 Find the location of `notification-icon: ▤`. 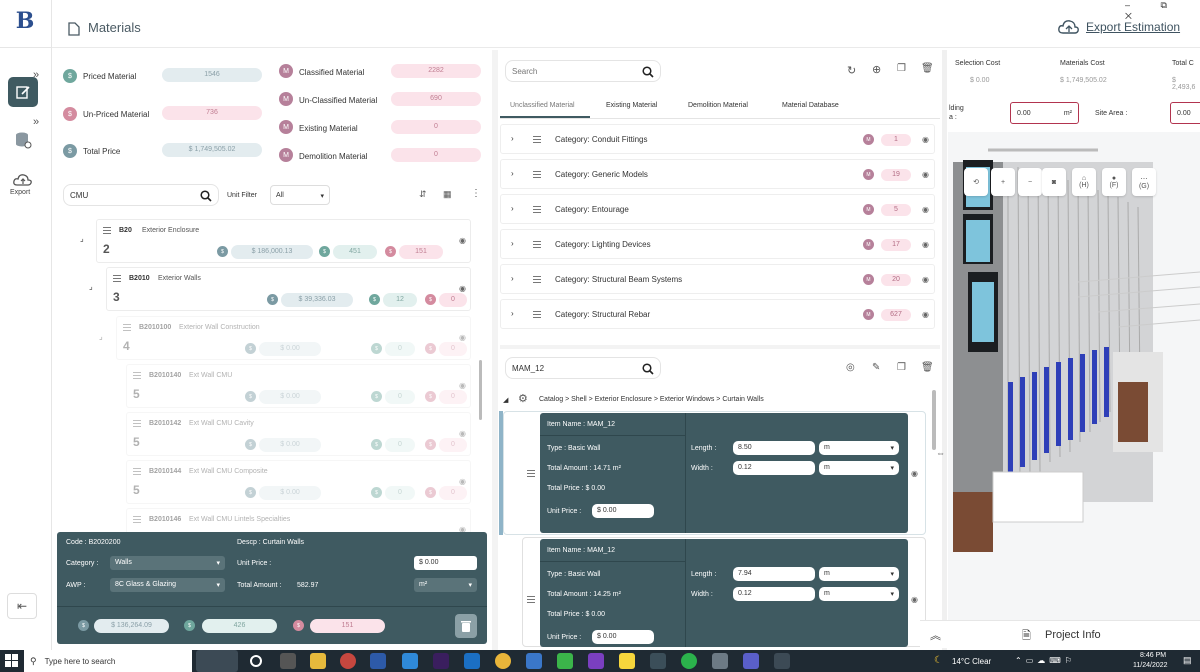

notification-icon: ▤ is located at coordinates (1187, 660).